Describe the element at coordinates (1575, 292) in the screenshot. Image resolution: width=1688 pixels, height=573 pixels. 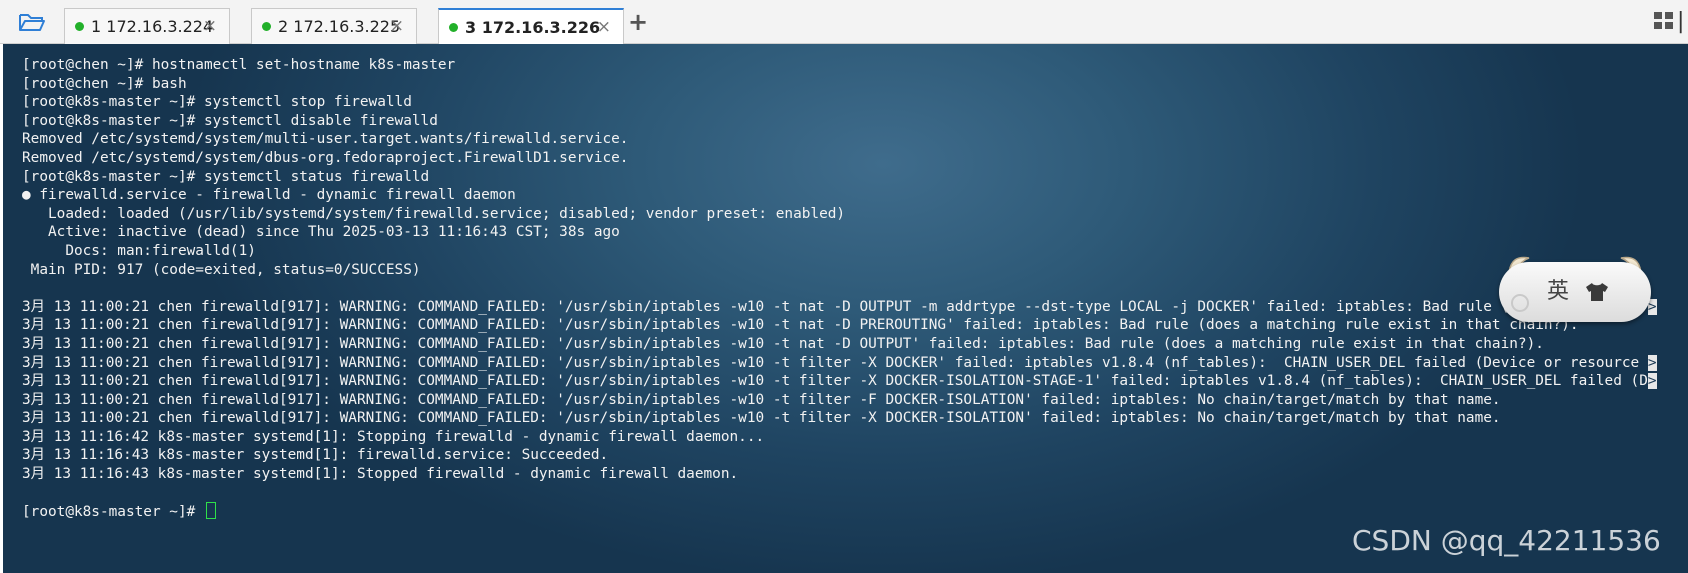
I see `ime-panel` at that location.